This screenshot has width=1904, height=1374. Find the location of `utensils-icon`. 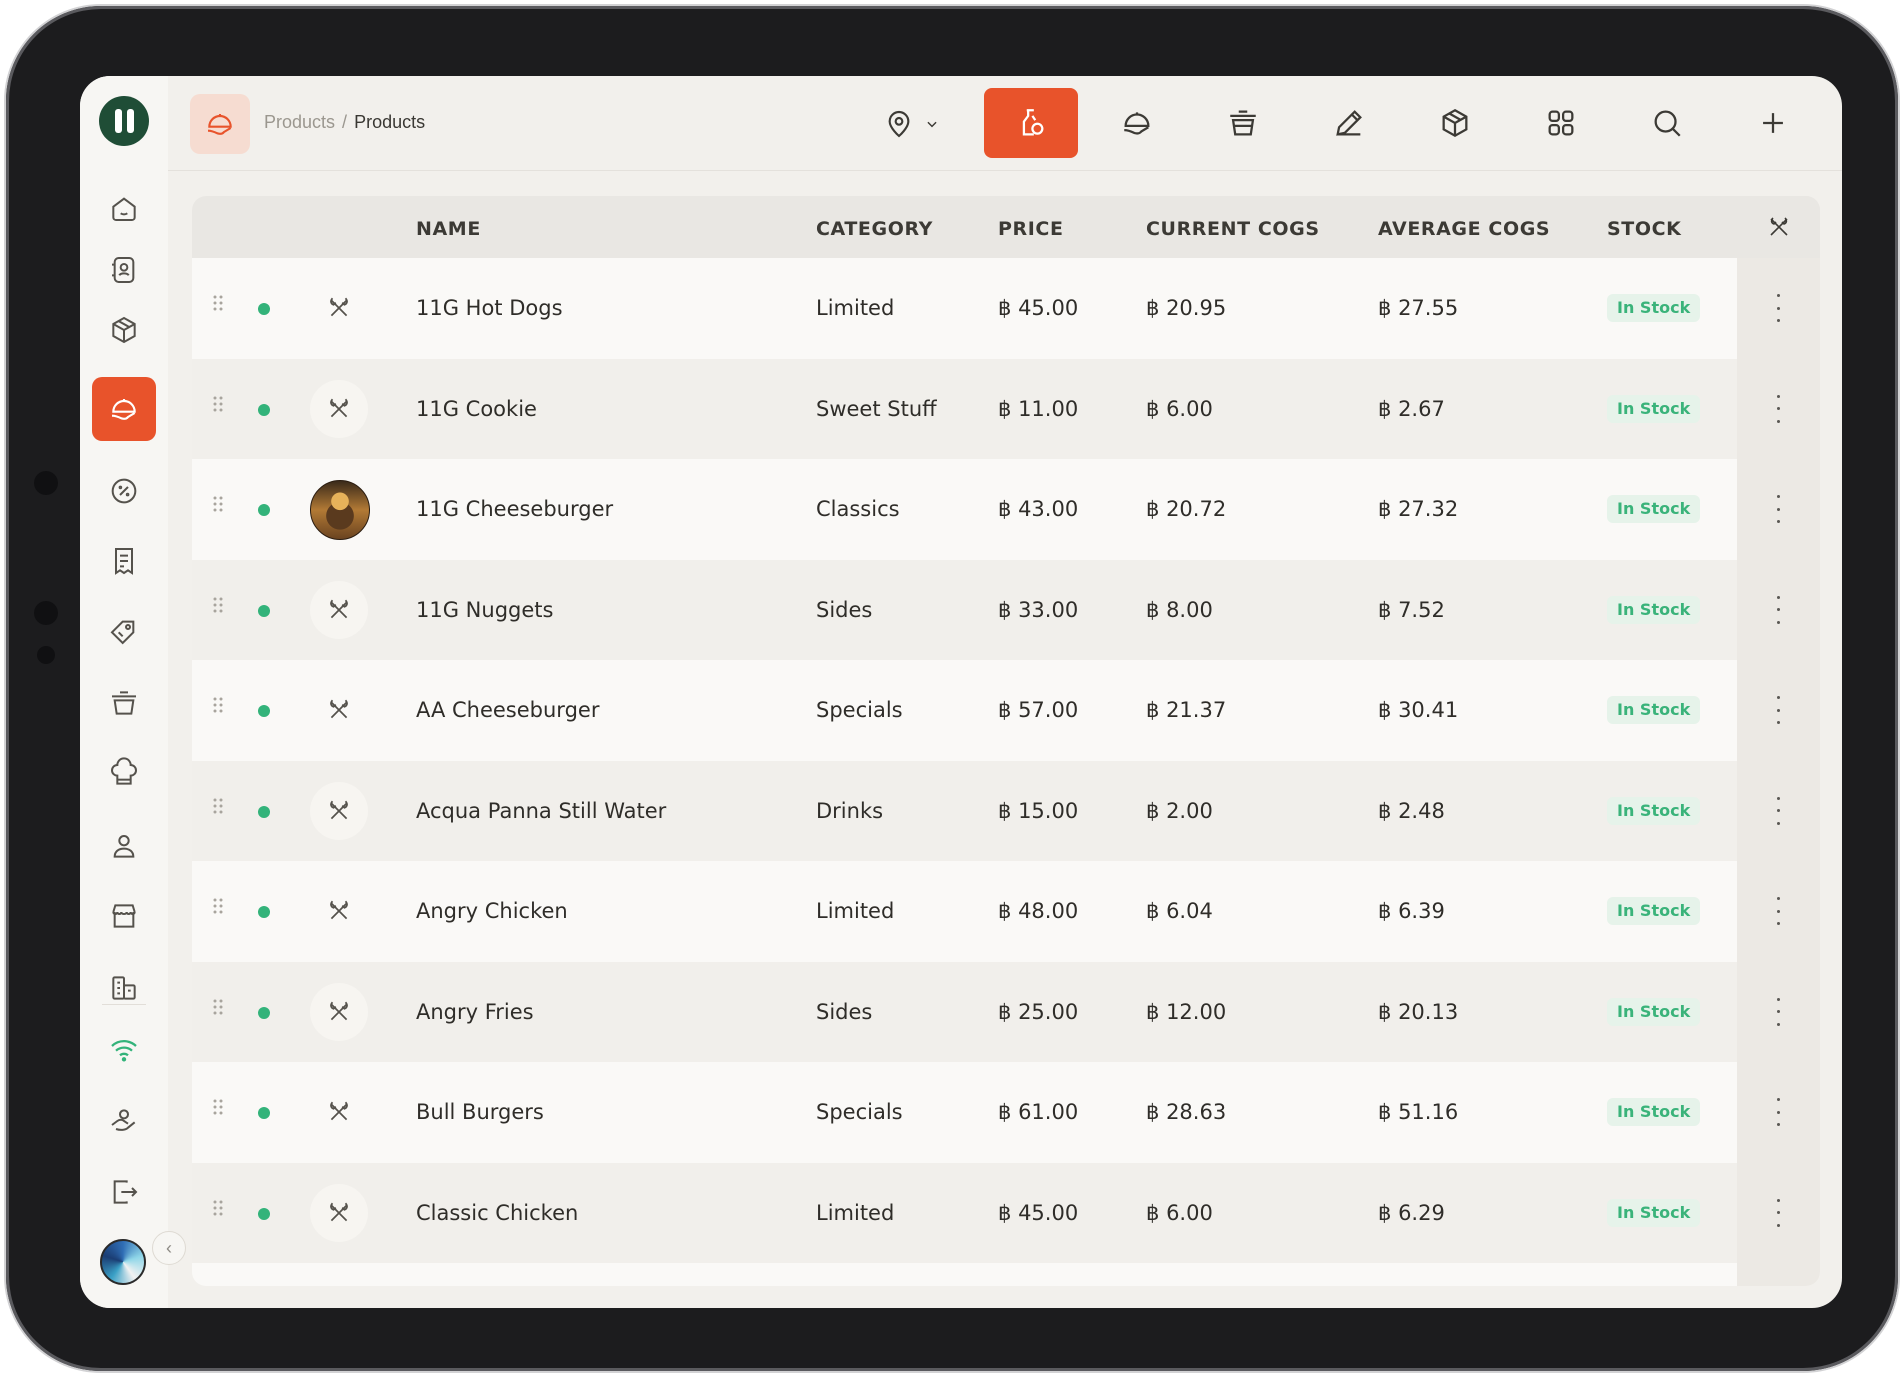

utensils-icon is located at coordinates (339, 809).